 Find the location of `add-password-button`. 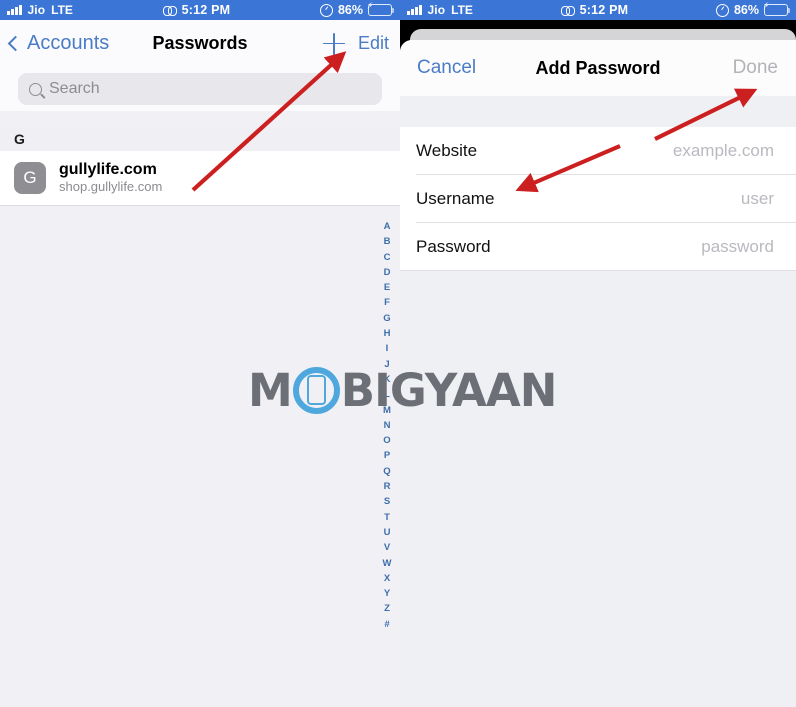

add-password-button is located at coordinates (333, 43).